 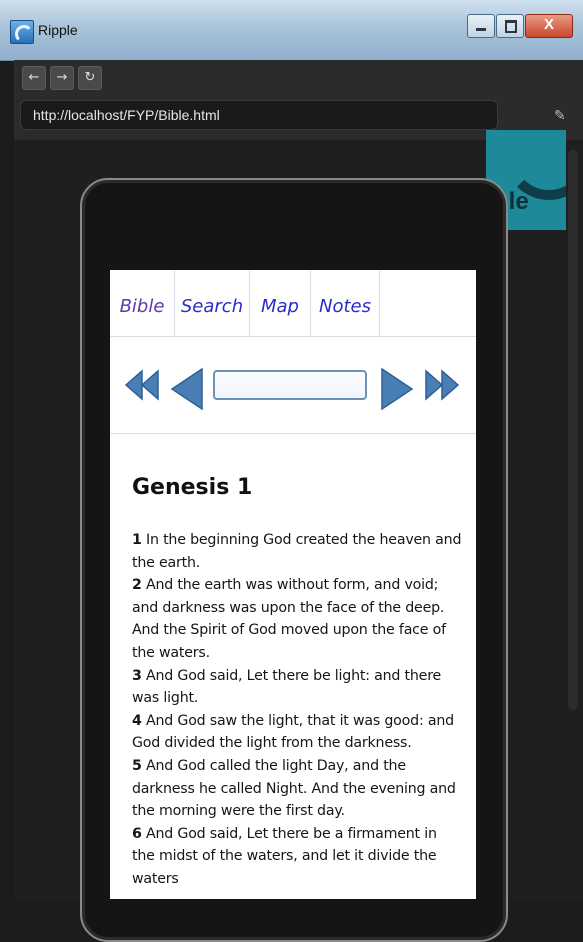 What do you see at coordinates (137, 675) in the screenshot?
I see `verse-number: 3` at bounding box center [137, 675].